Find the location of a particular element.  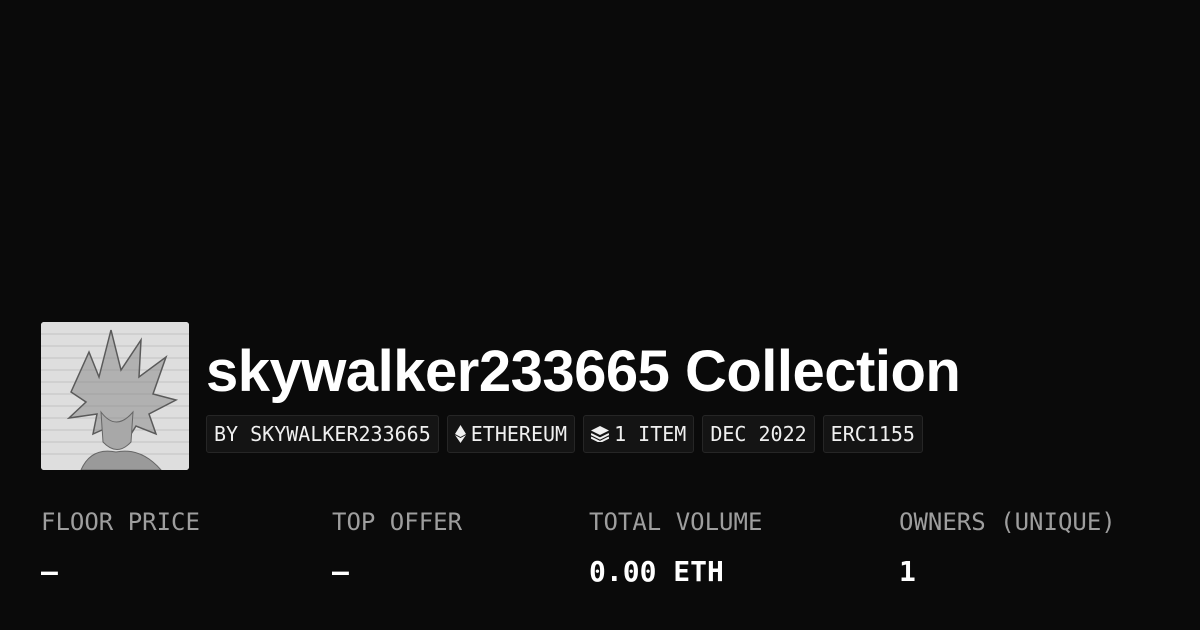

stat-total-volume: TOTAL VOLUME 0.00 ETH is located at coordinates (675, 547).